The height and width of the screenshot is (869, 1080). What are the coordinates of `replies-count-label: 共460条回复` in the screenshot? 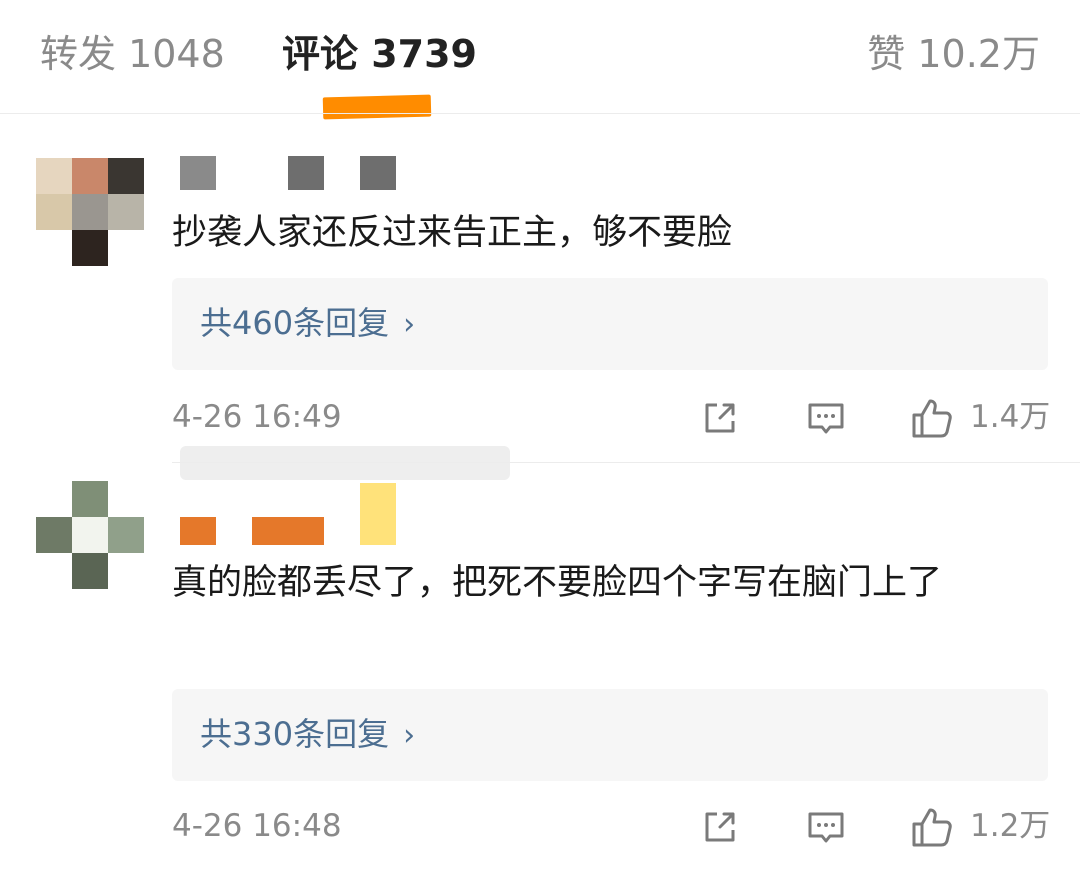 It's located at (295, 323).